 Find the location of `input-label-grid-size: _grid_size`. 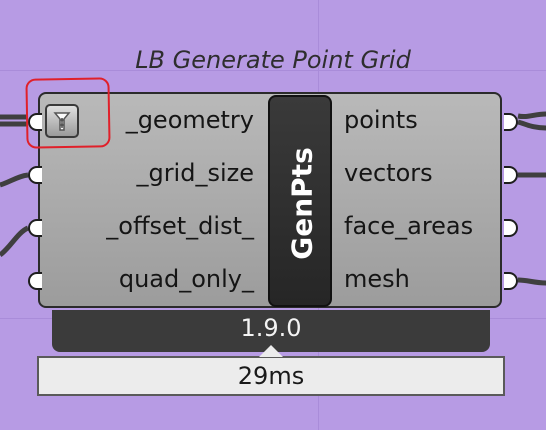

input-label-grid-size: _grid_size is located at coordinates (195, 173).